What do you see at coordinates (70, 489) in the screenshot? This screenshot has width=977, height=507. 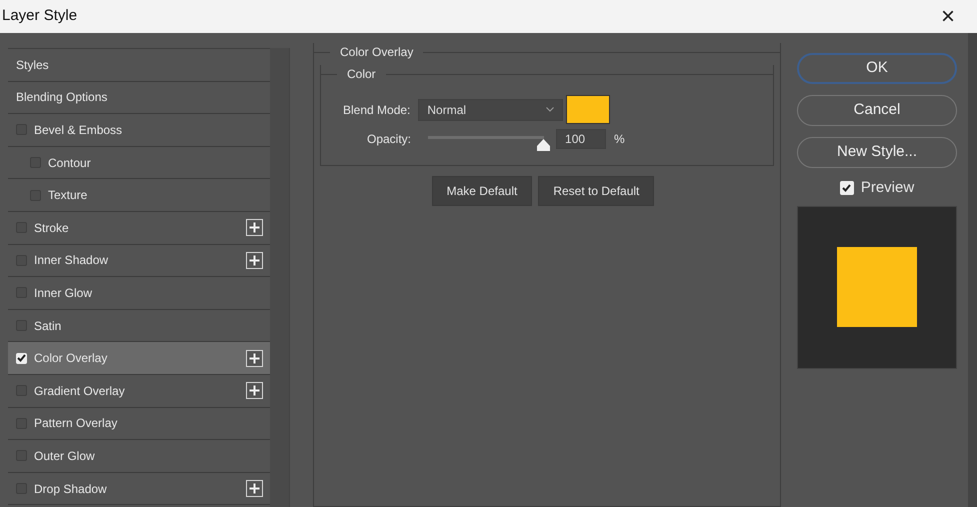 I see `style-label: Drop Shadow` at bounding box center [70, 489].